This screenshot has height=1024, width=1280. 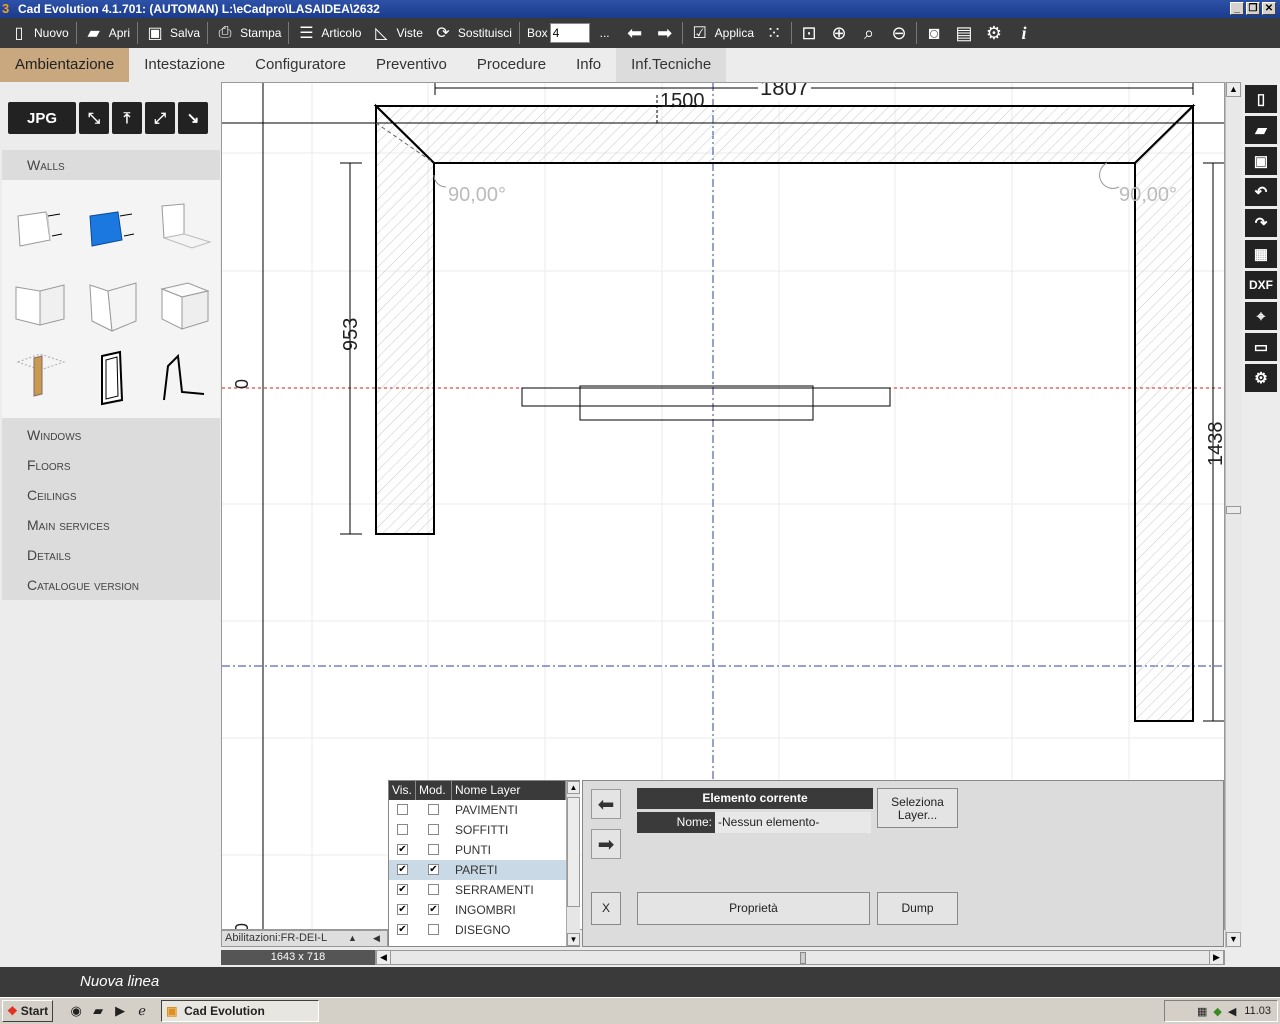 I want to click on scroll-right-arrow-icon: ▶, so click(x=1216, y=957).